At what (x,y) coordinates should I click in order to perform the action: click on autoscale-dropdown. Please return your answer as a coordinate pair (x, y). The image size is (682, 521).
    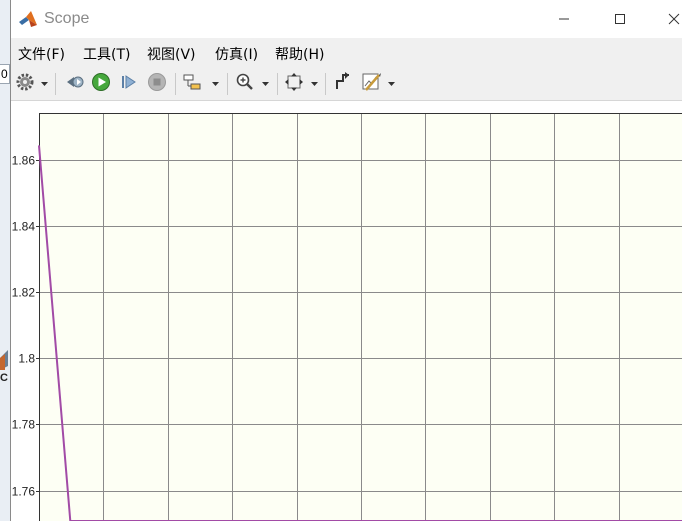
    Looking at the image, I should click on (314, 84).